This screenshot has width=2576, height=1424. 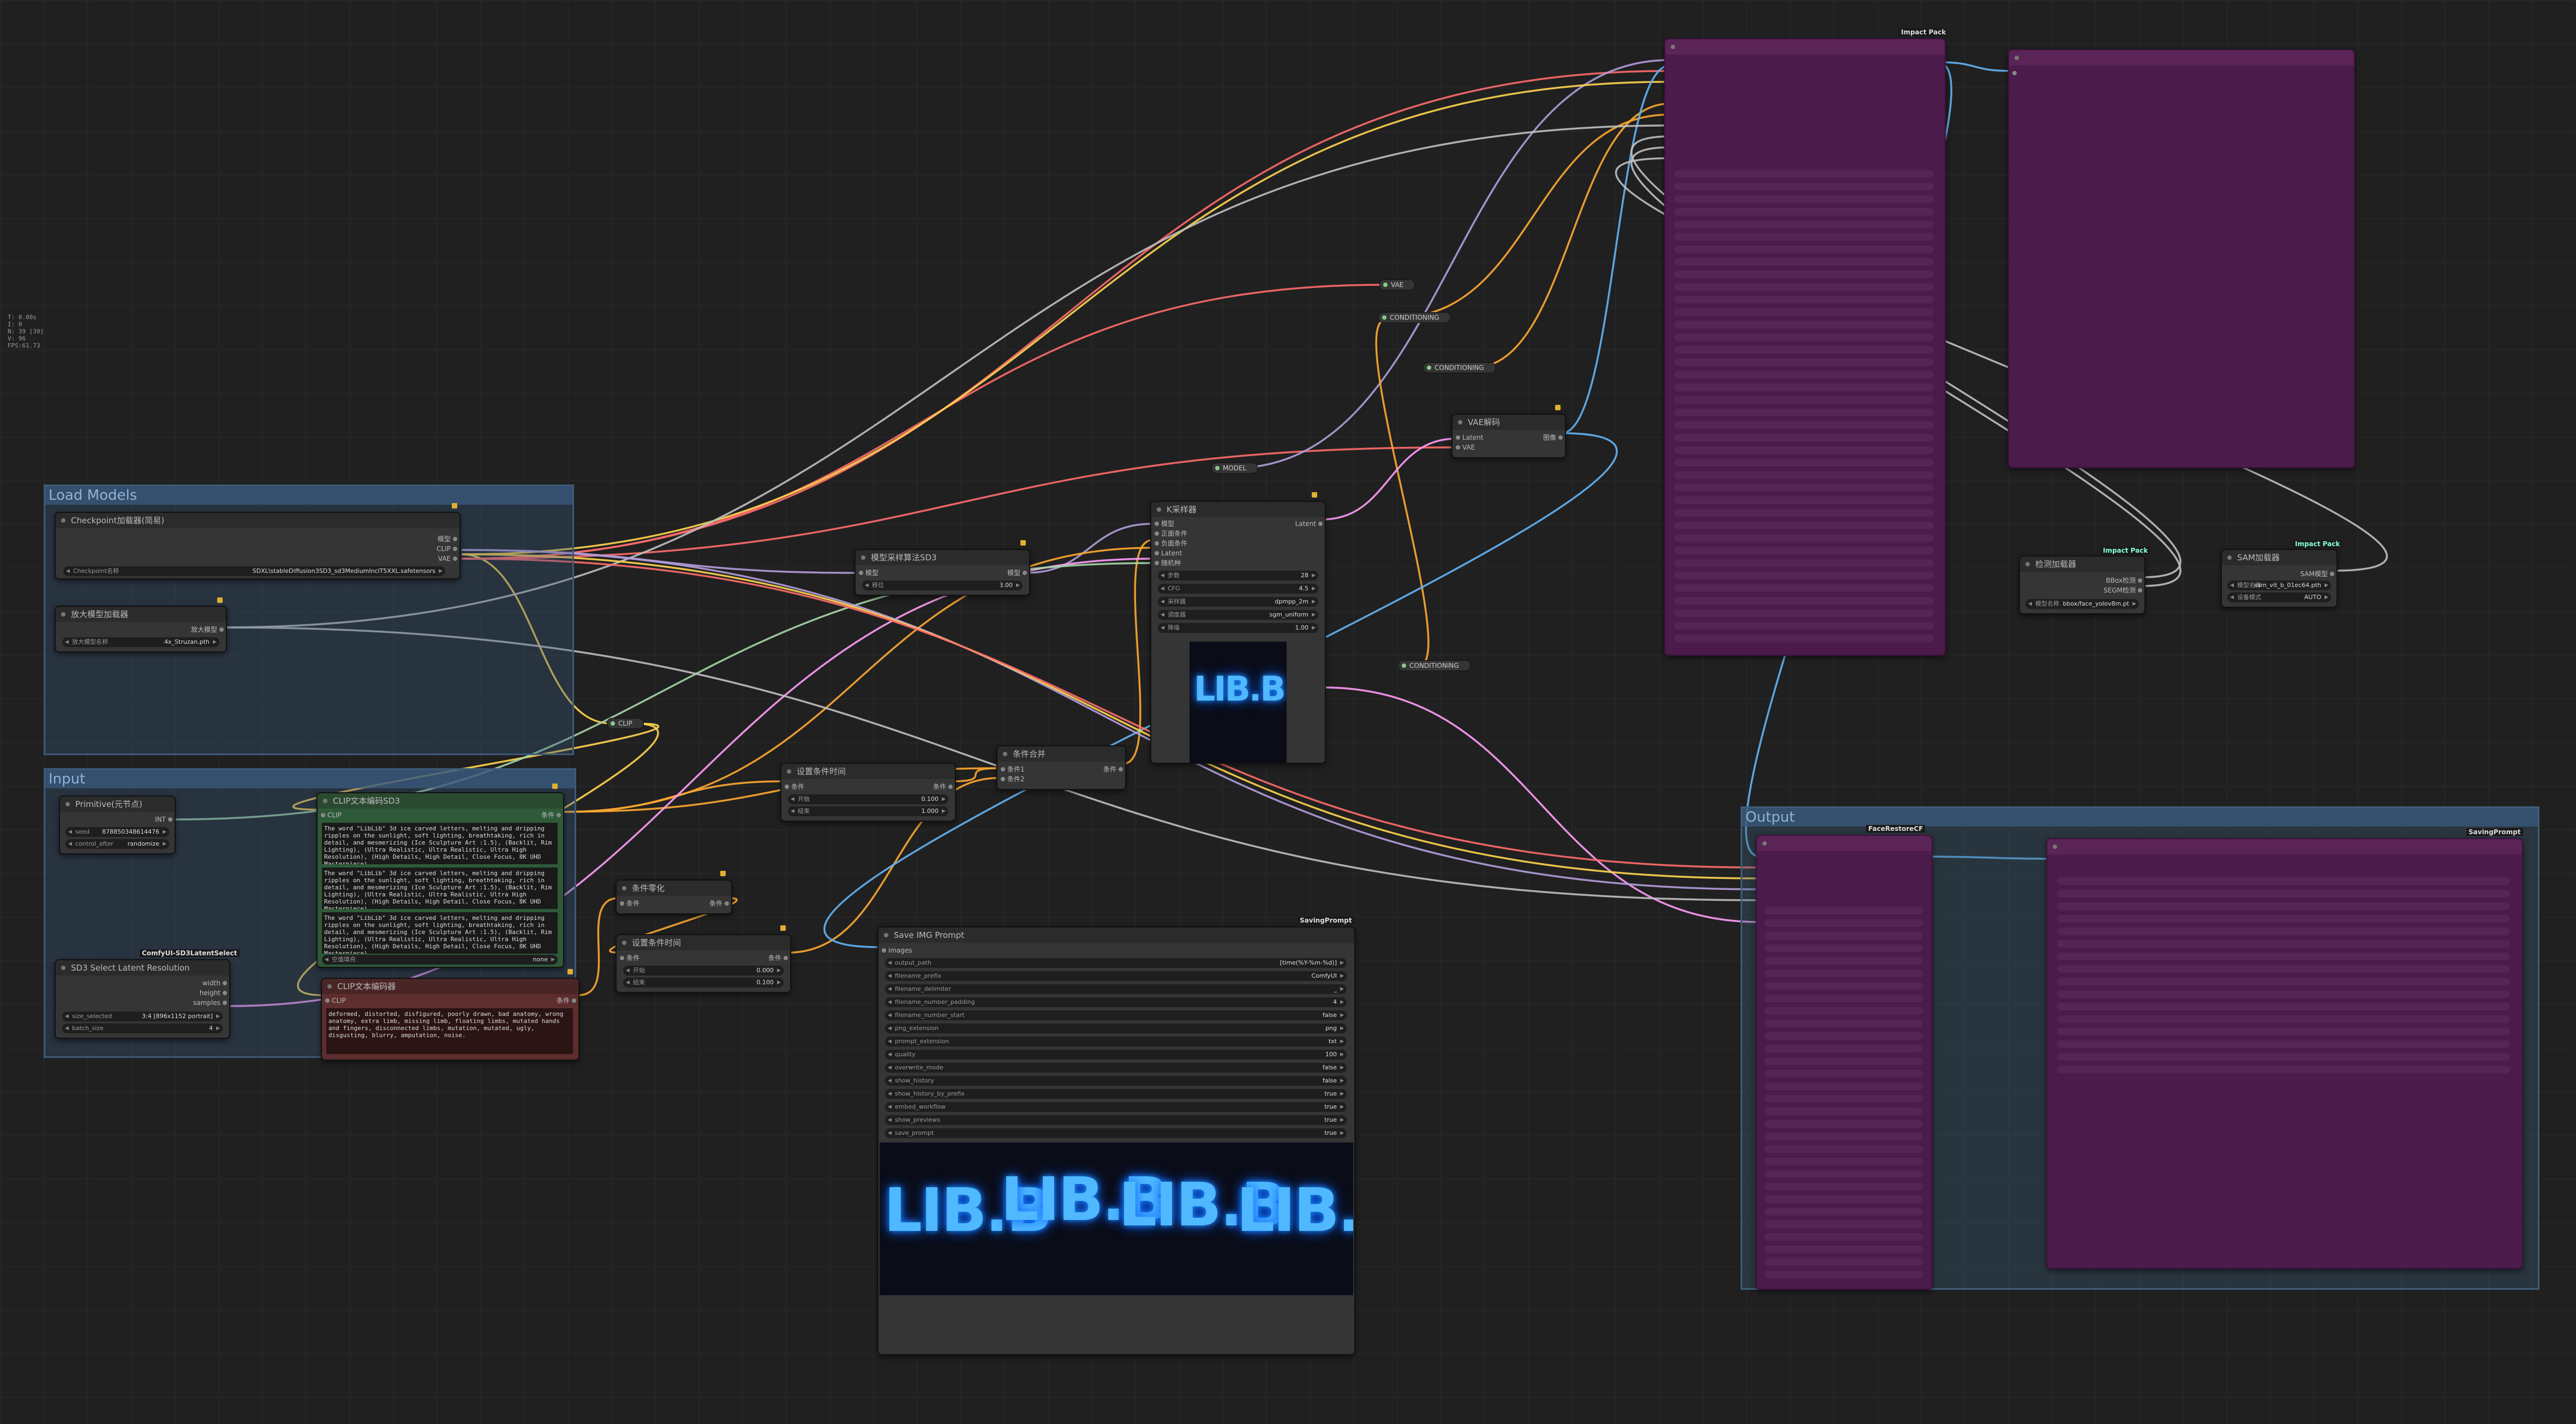 I want to click on node-face-restore, so click(x=1844, y=1062).